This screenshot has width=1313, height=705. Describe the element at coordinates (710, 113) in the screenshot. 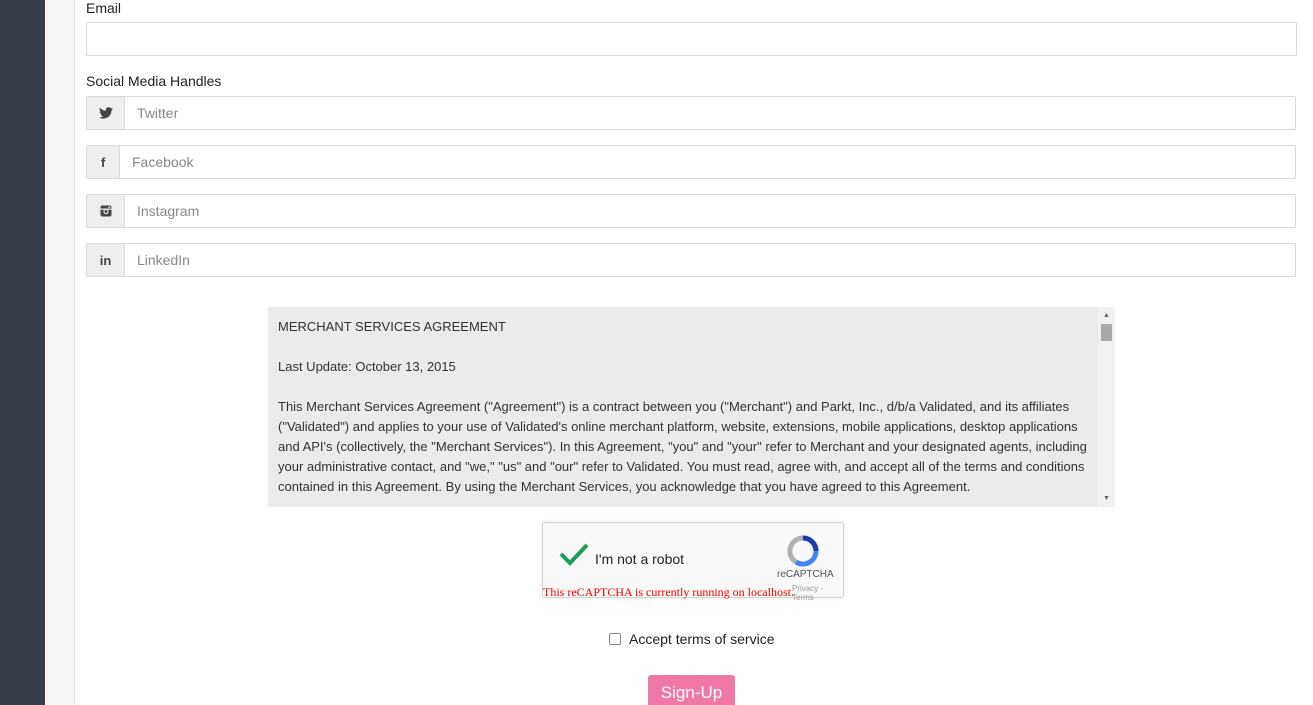

I see `twitter-input: Twitter` at that location.